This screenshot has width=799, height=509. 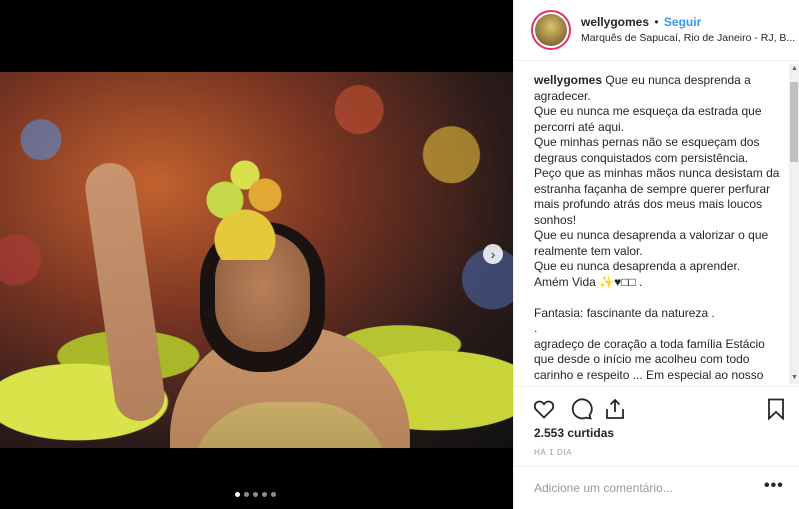 What do you see at coordinates (615, 22) in the screenshot?
I see `username-link: wellygomes` at bounding box center [615, 22].